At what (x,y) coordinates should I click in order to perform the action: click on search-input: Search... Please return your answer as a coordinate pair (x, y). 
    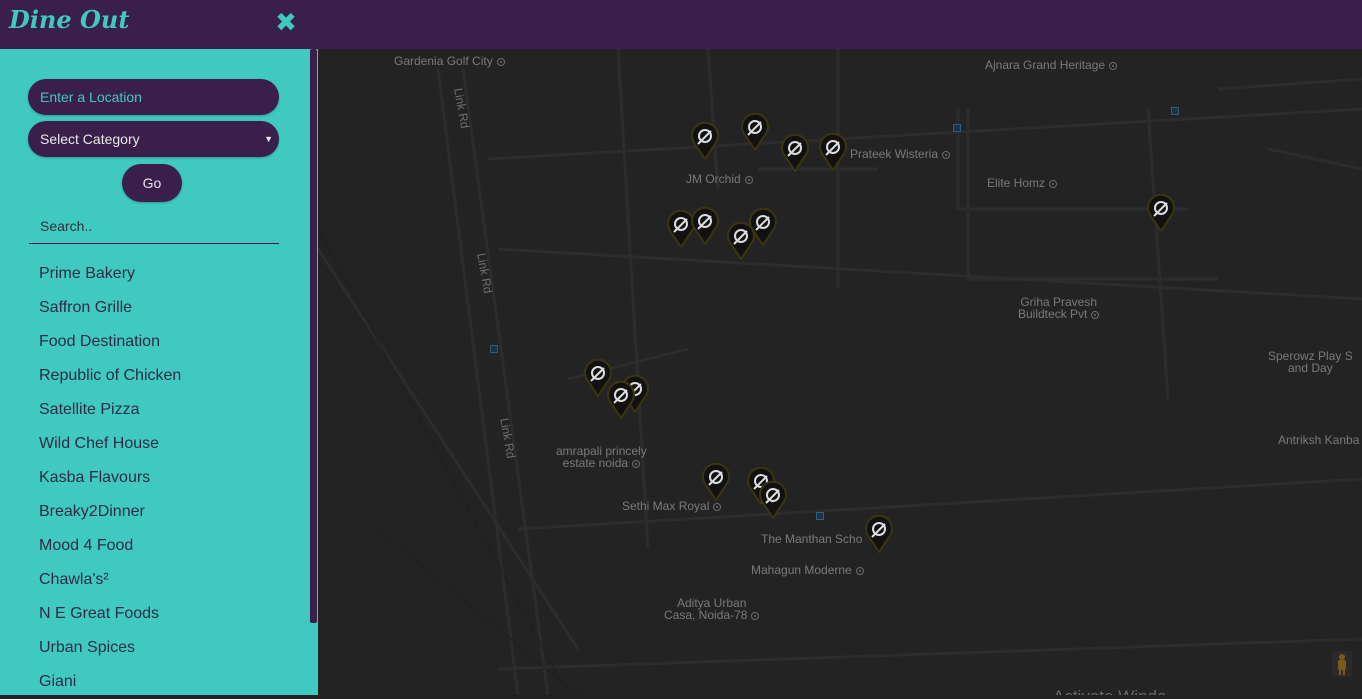
    Looking at the image, I should click on (154, 227).